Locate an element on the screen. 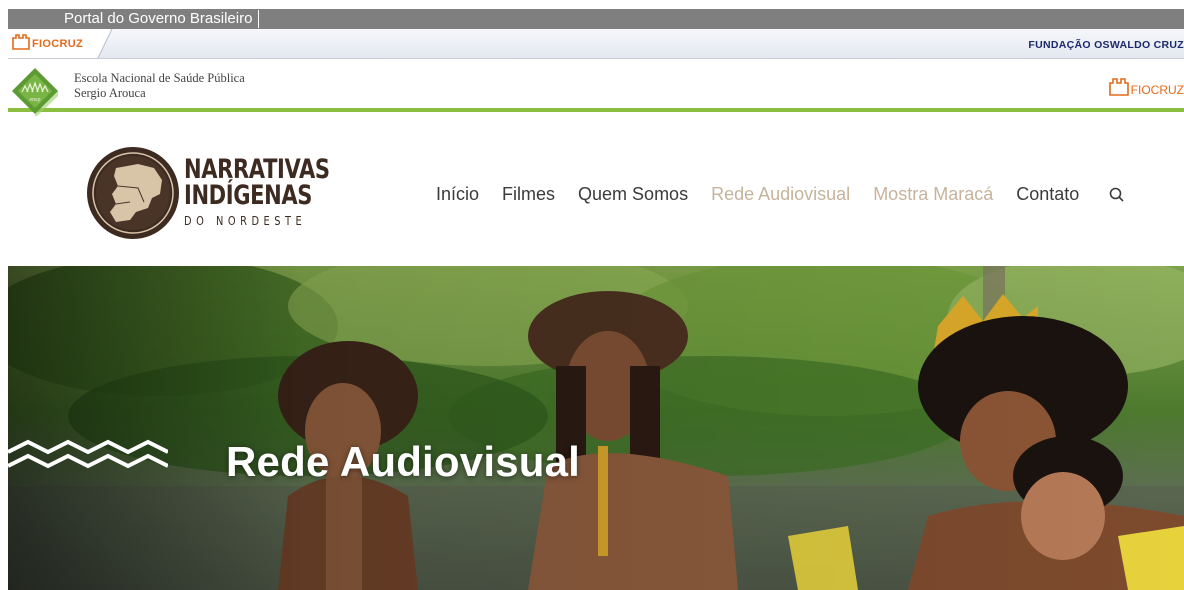 This screenshot has width=1184, height=590. fiocruz-right-logo: FIOCRUZ is located at coordinates (1146, 87).